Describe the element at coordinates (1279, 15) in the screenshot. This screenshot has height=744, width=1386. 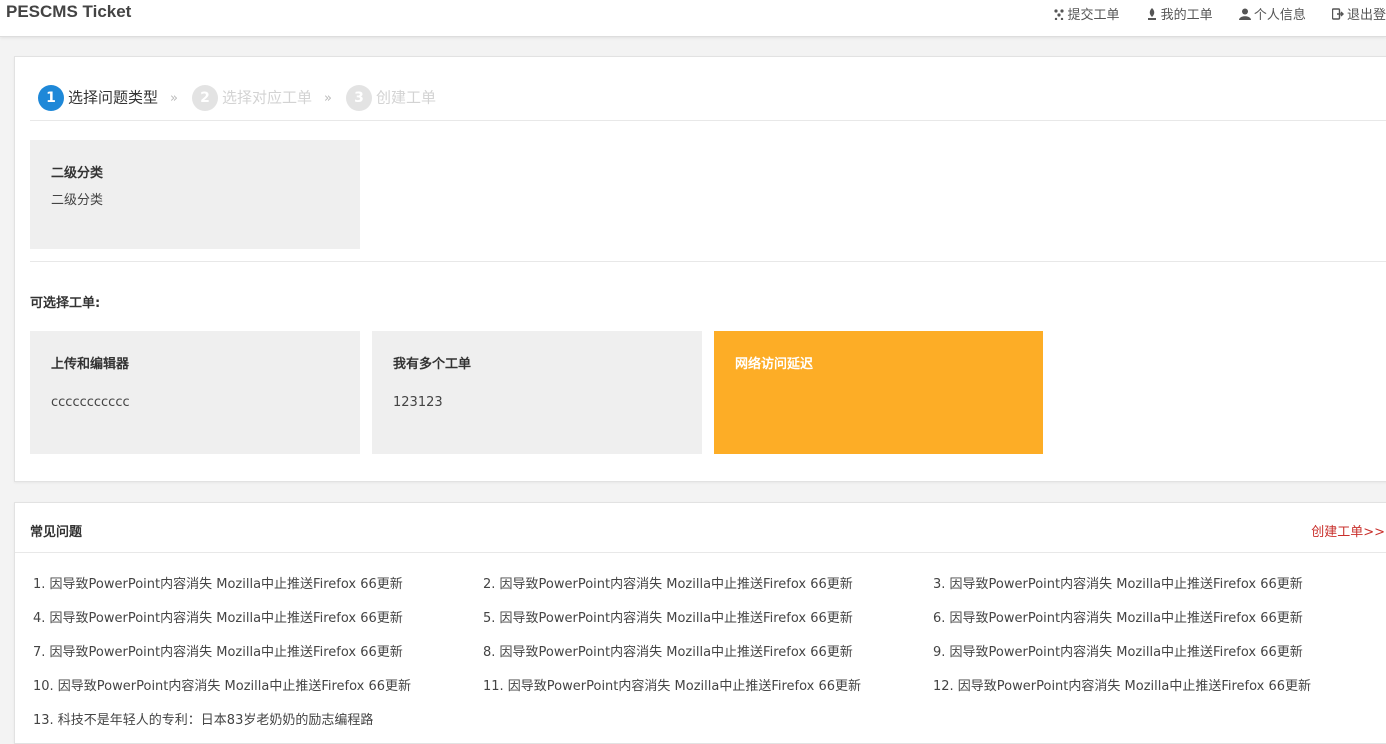
I see `nav-profile-label: 个人信息` at that location.